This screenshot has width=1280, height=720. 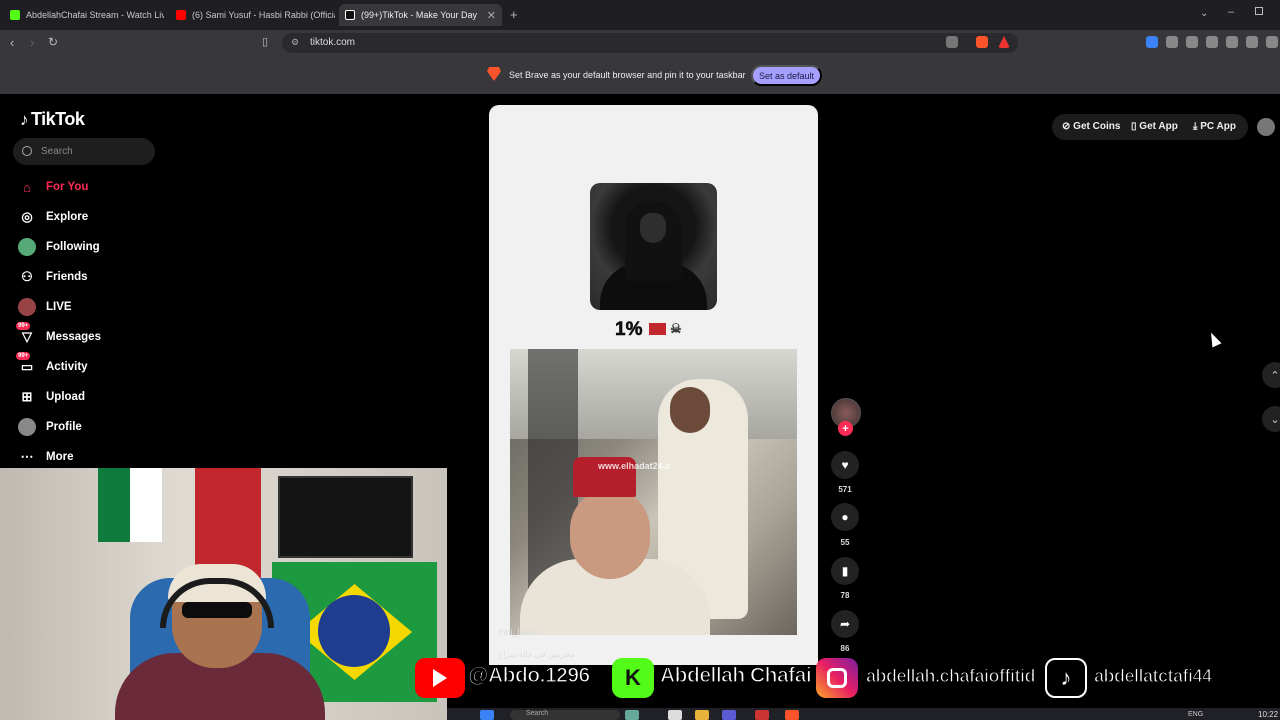 I want to click on bookmark-icon: ▯, so click(x=265, y=41).